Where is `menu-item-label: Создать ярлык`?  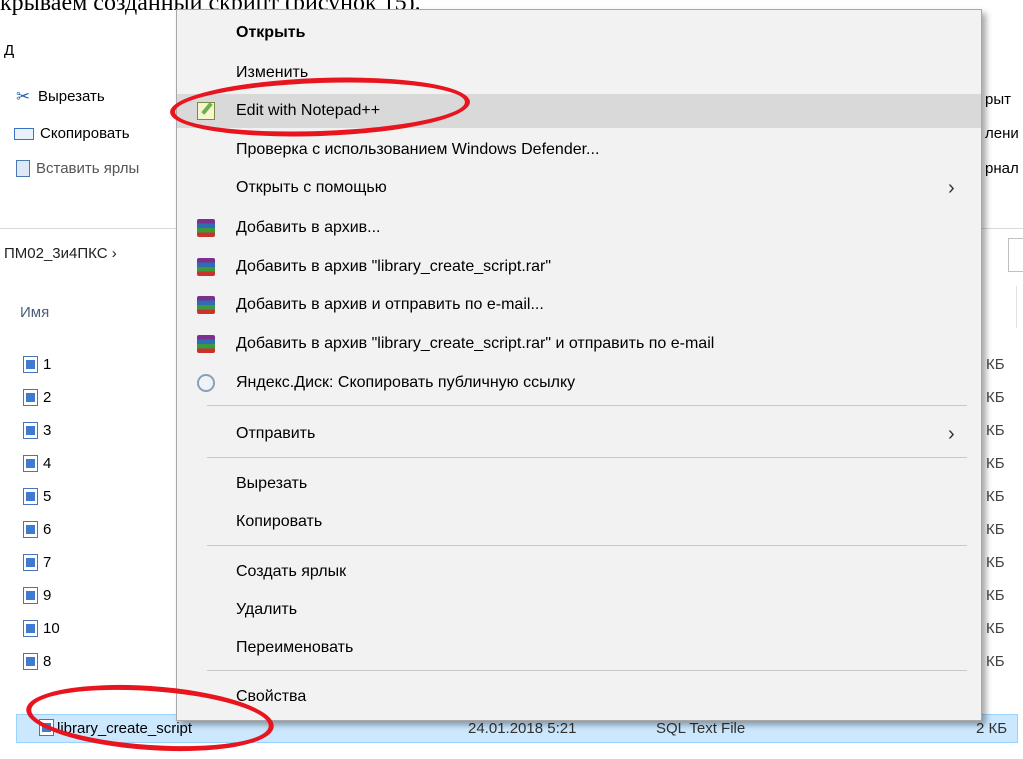 menu-item-label: Создать ярлык is located at coordinates (291, 571).